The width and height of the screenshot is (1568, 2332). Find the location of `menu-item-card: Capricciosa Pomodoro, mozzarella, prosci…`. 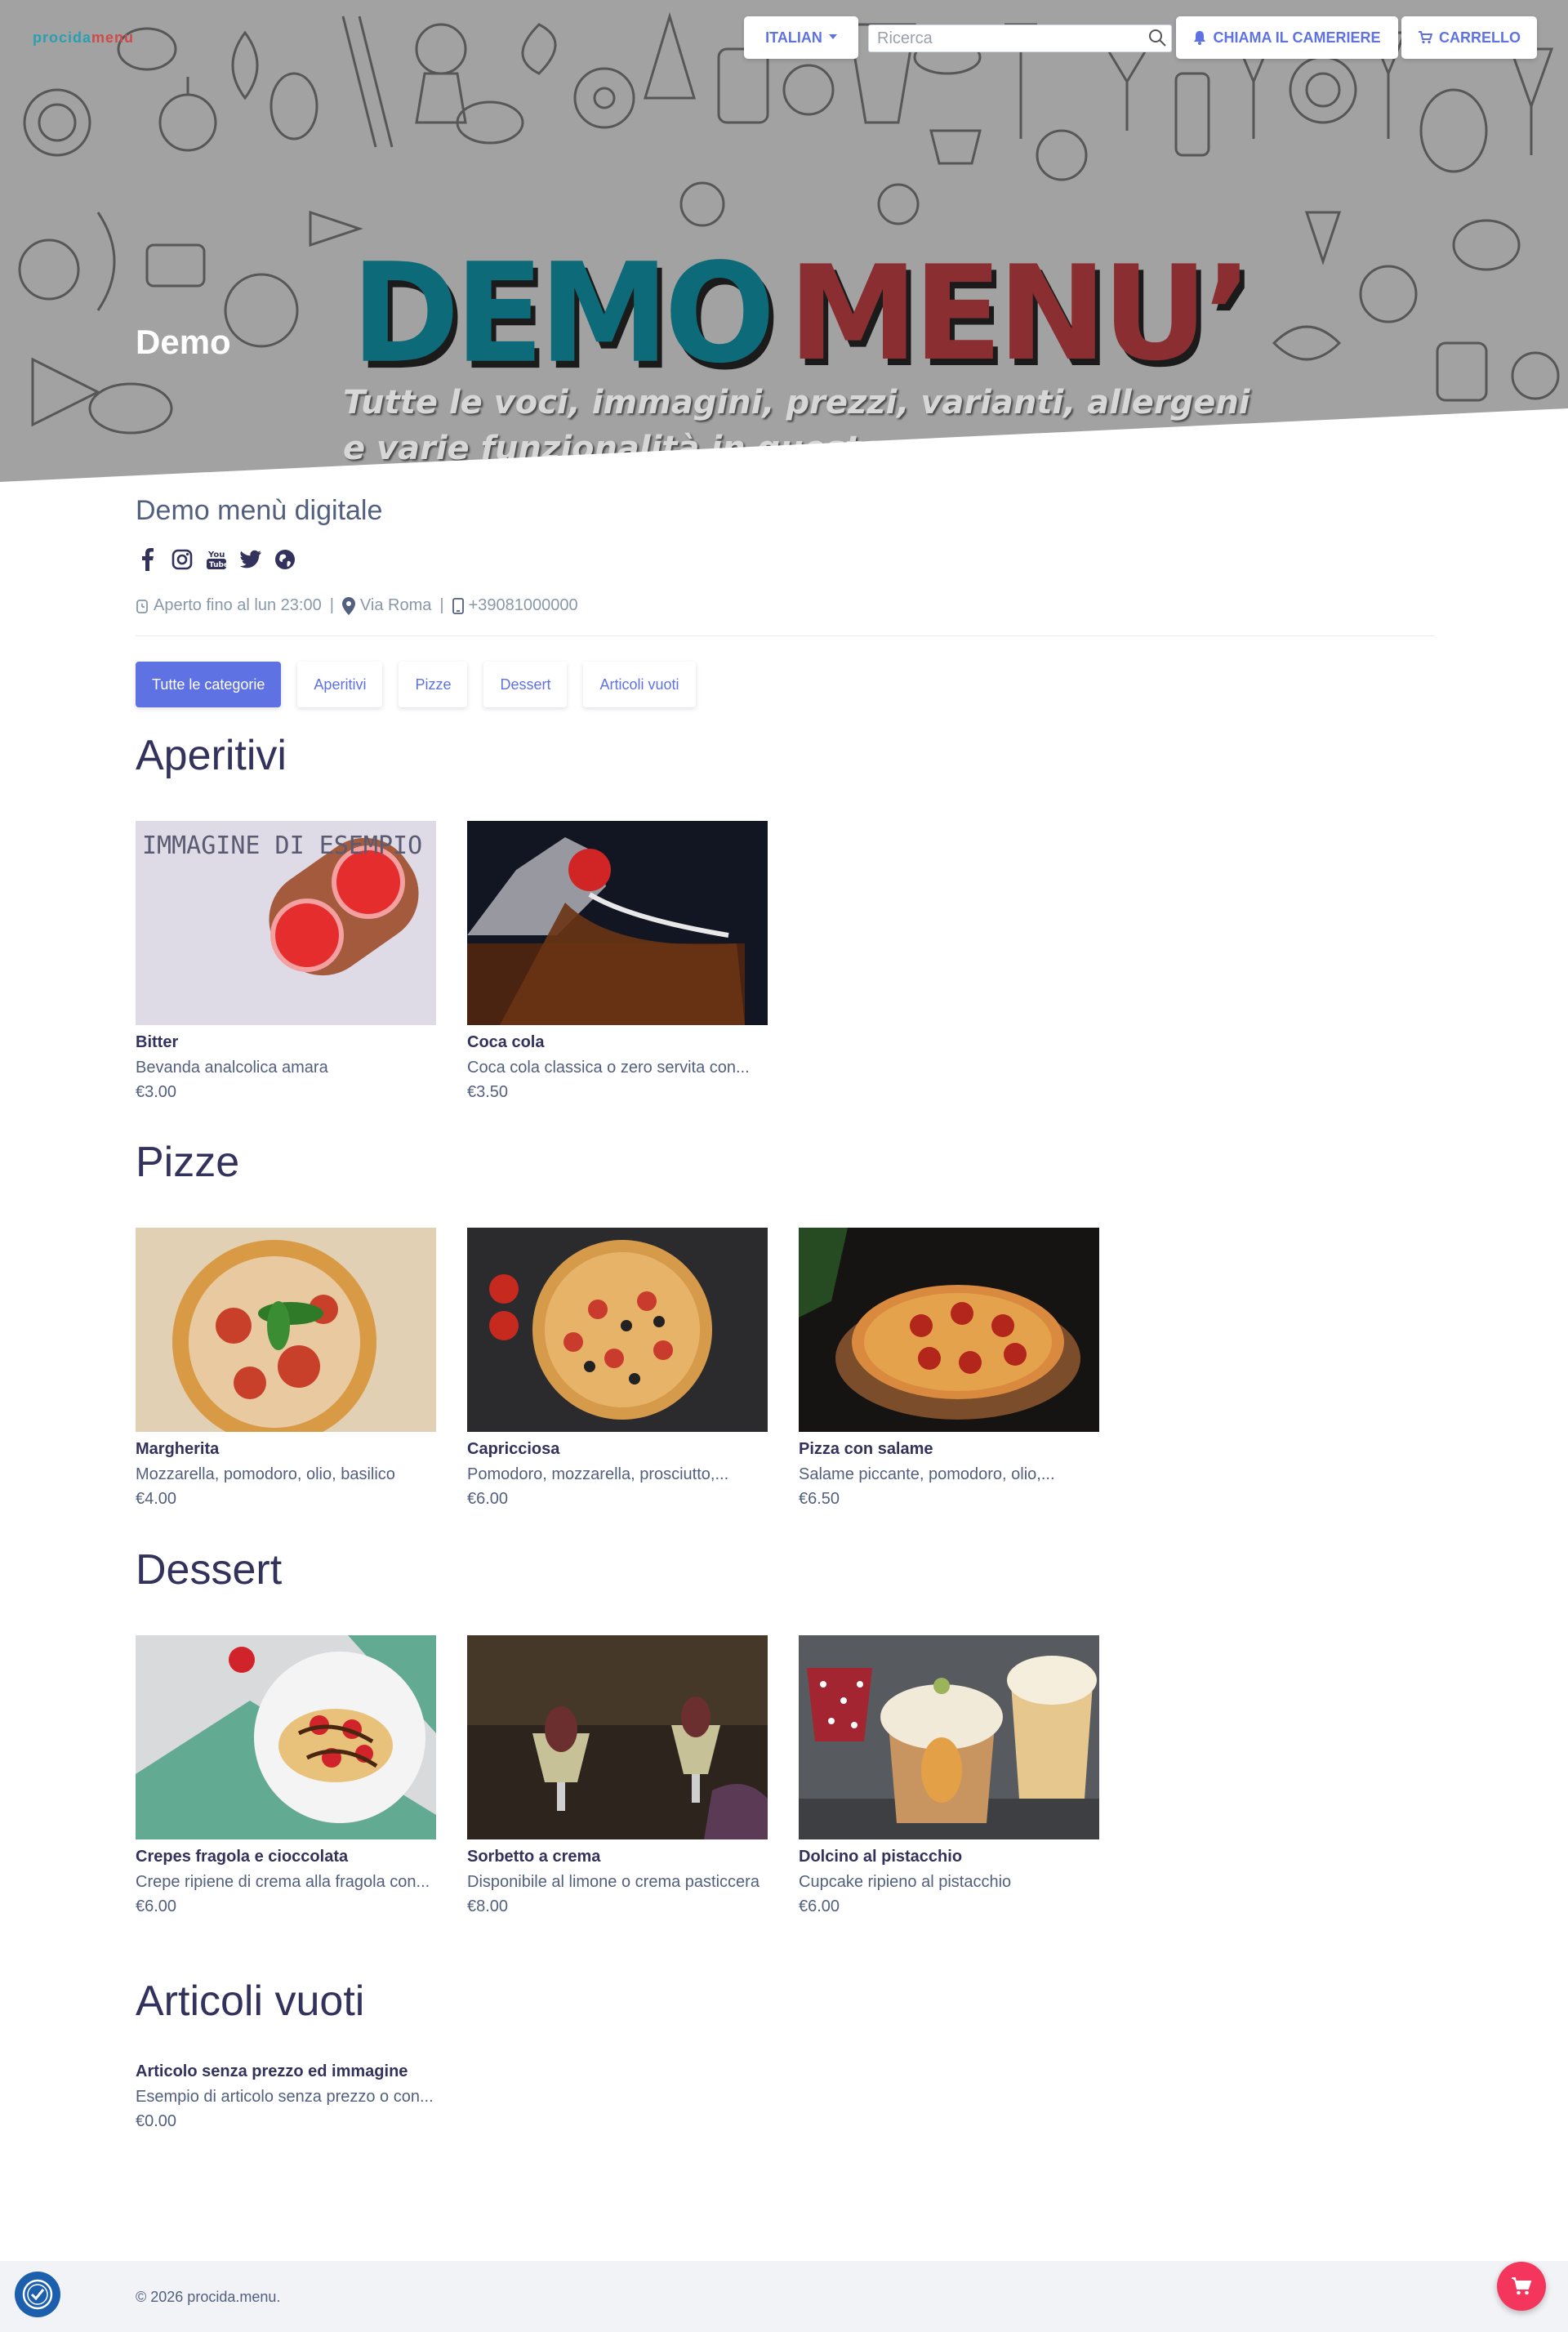

menu-item-card: Capricciosa Pomodoro, mozzarella, prosci… is located at coordinates (617, 1369).